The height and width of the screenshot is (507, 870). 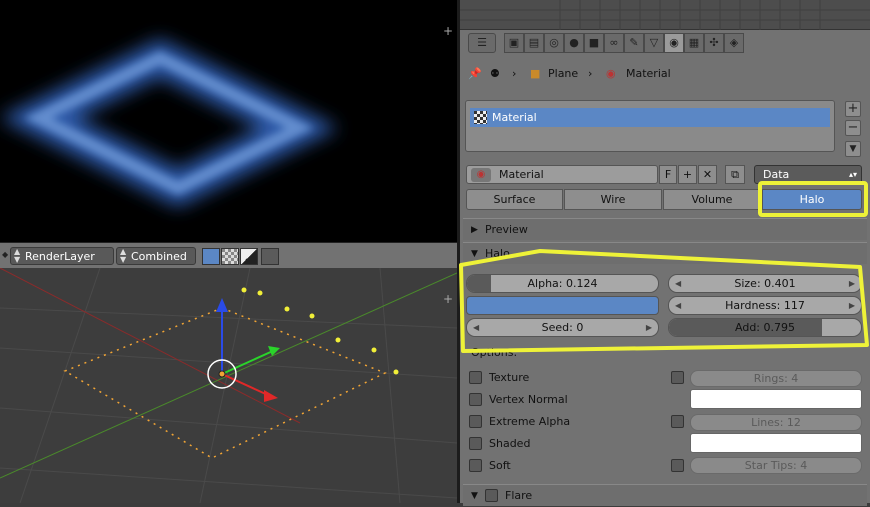 What do you see at coordinates (481, 175) in the screenshot?
I see `material-browse-icon: ◉` at bounding box center [481, 175].